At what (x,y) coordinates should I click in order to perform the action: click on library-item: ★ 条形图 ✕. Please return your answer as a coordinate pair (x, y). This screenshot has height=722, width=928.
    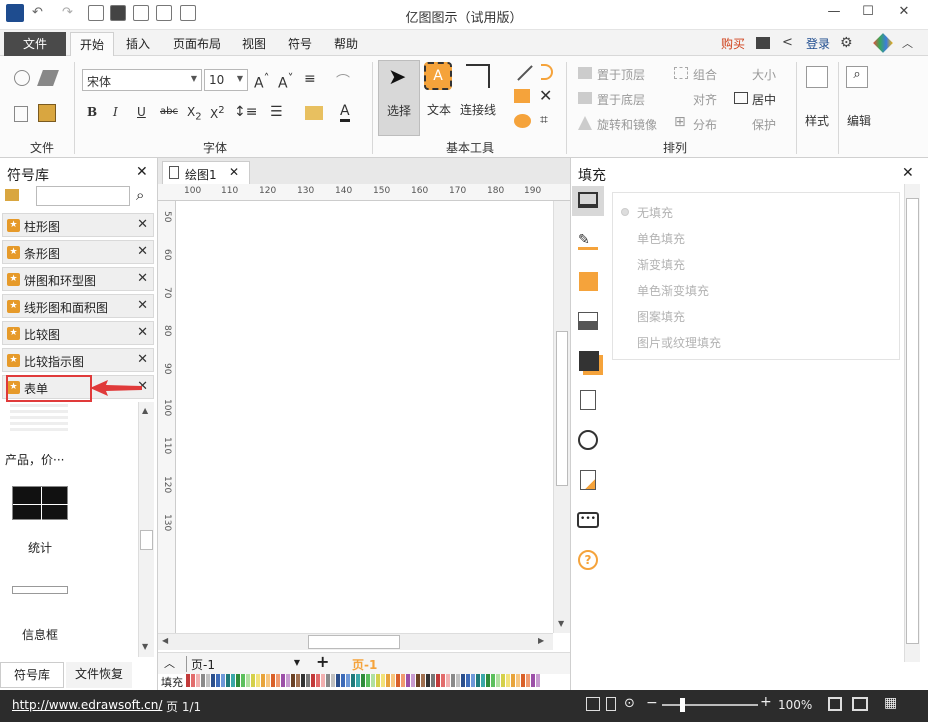
    Looking at the image, I should click on (78, 252).